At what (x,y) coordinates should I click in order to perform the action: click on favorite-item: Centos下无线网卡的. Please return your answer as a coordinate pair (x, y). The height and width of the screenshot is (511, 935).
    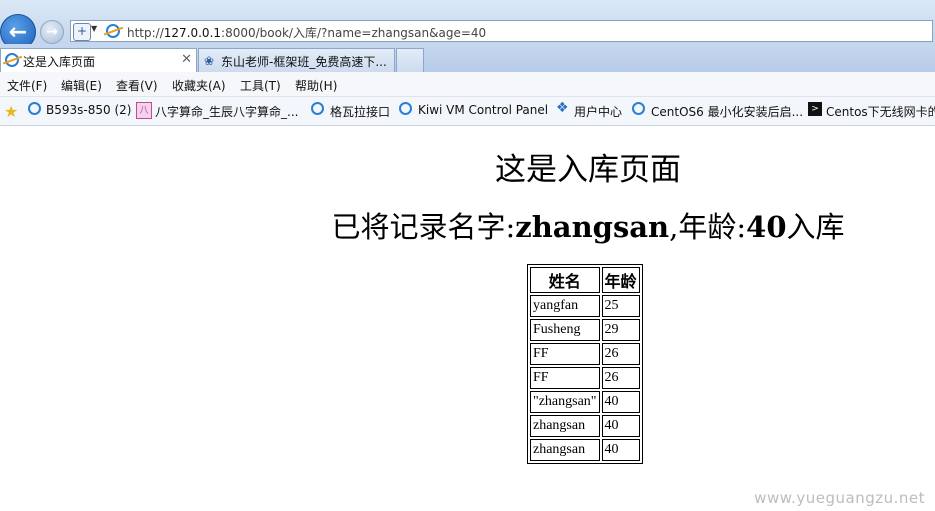
    Looking at the image, I should click on (880, 111).